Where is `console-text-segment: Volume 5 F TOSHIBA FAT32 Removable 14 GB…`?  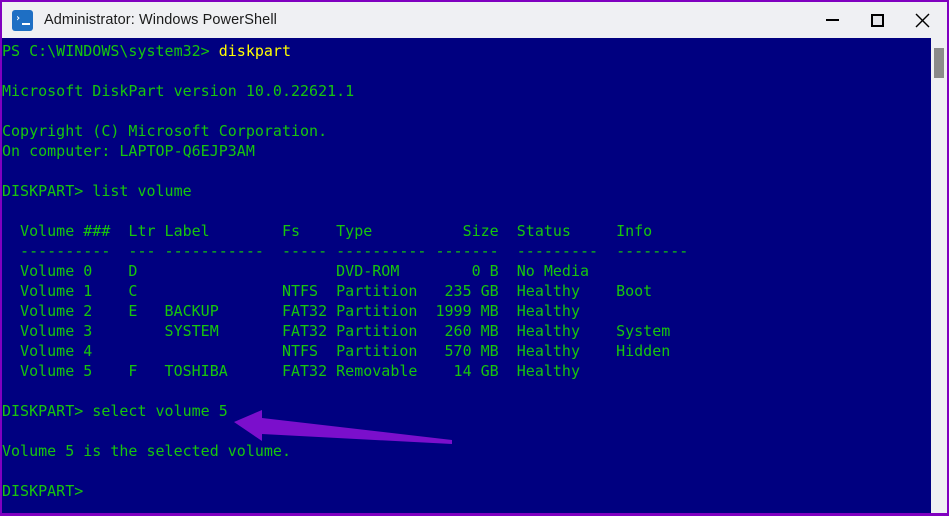
console-text-segment: Volume 5 F TOSHIBA FAT32 Removable 14 GB… is located at coordinates (291, 371).